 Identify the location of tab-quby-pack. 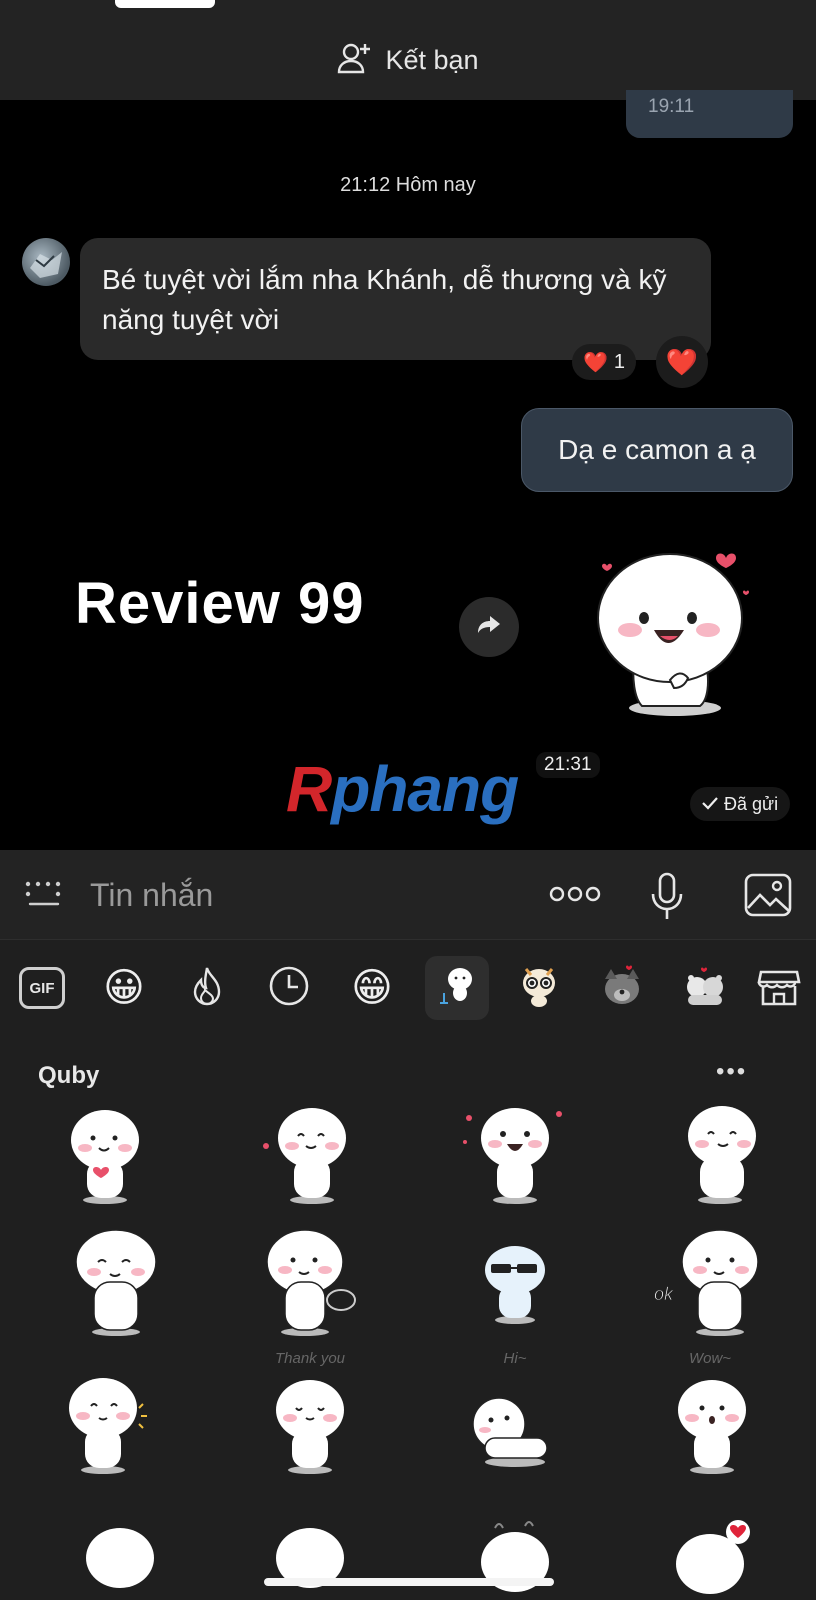
(457, 988).